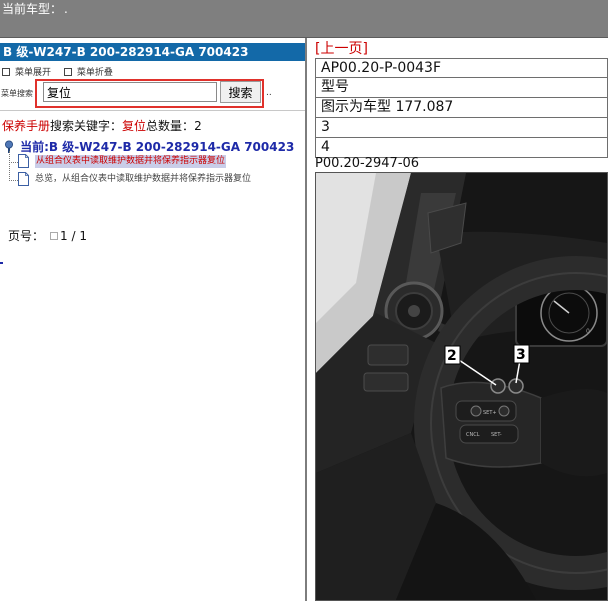 The image size is (608, 601). I want to click on table-row: 图示为车型 177.087, so click(461, 108).